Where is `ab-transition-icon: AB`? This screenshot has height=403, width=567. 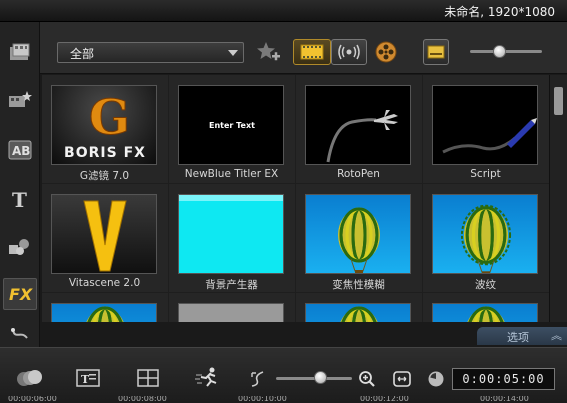
ab-transition-icon: AB is located at coordinates (20, 150).